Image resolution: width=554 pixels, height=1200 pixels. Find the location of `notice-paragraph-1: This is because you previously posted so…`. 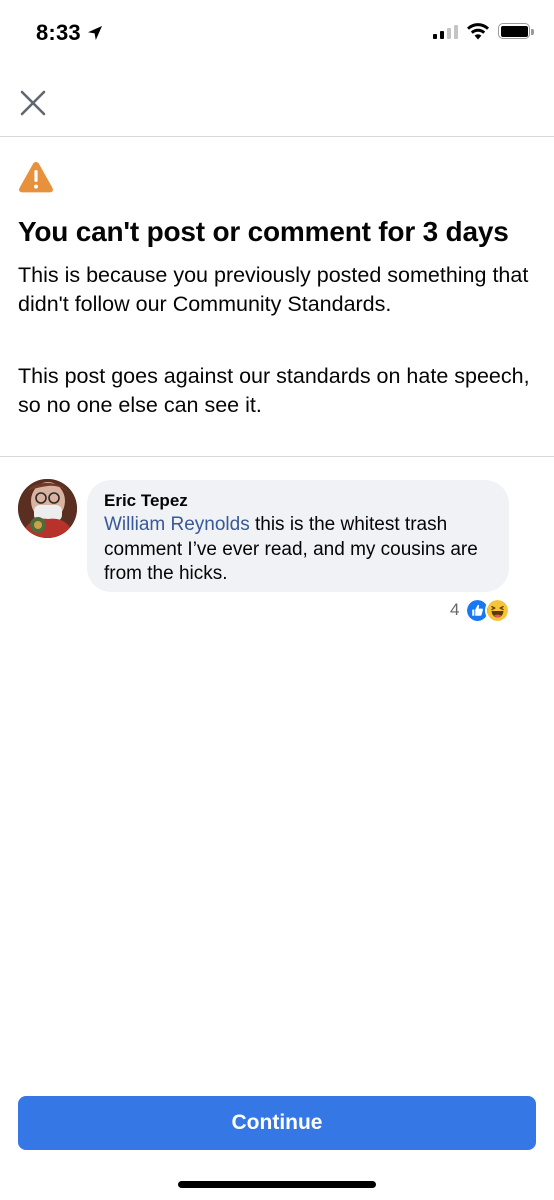

notice-paragraph-1: This is because you previously posted so… is located at coordinates (273, 289).